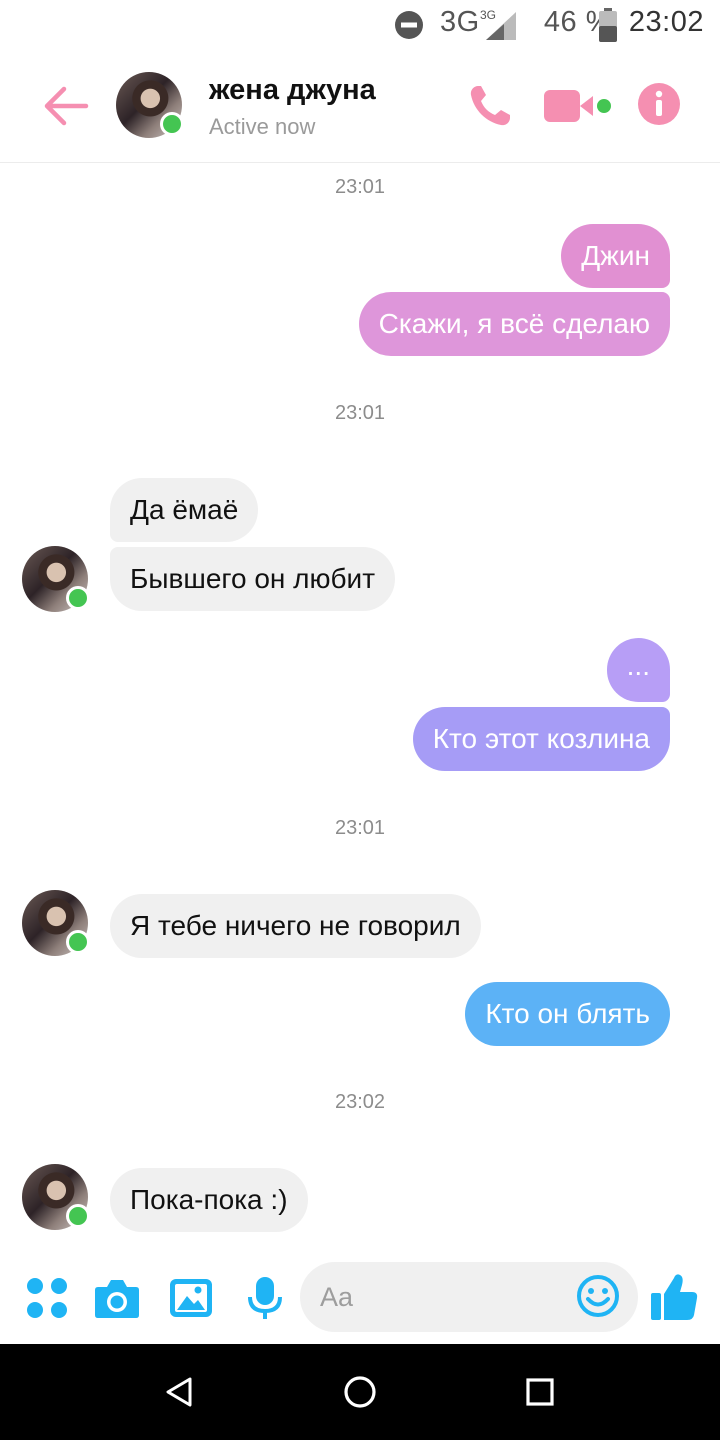 Image resolution: width=720 pixels, height=1440 pixels. I want to click on back-arrow-icon, so click(65, 106).